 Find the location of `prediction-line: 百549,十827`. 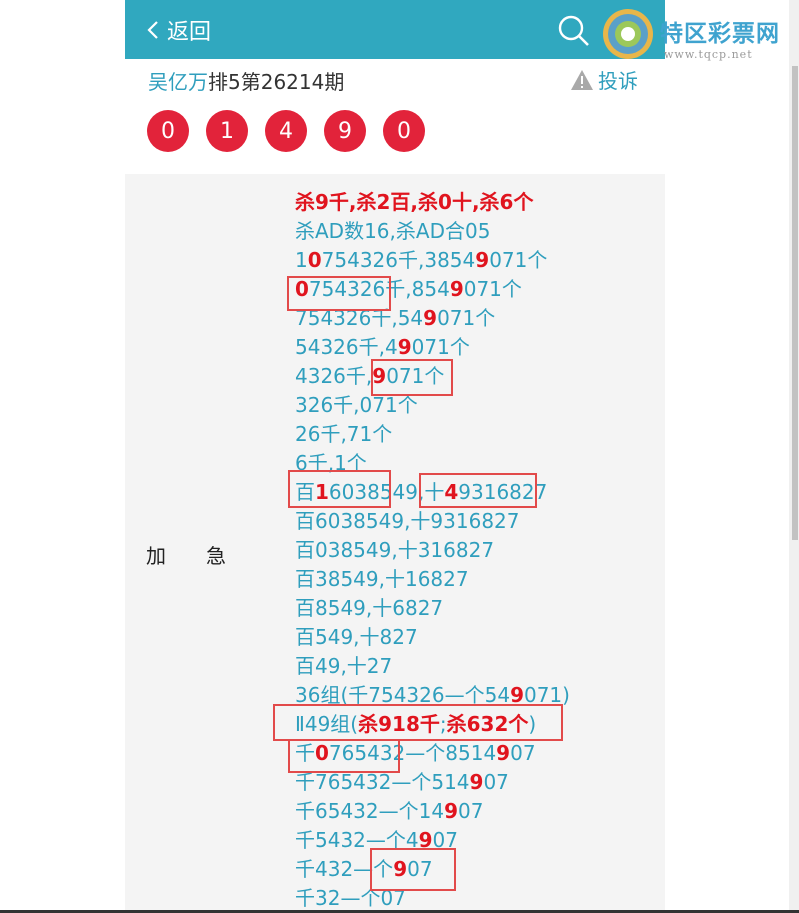

prediction-line: 百549,十827 is located at coordinates (432, 637).